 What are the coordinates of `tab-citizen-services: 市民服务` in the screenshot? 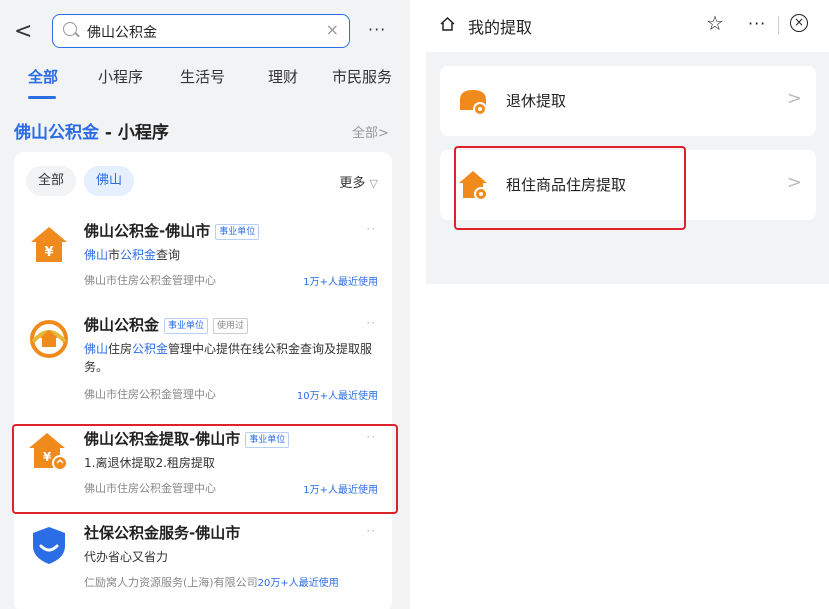 It's located at (362, 76).